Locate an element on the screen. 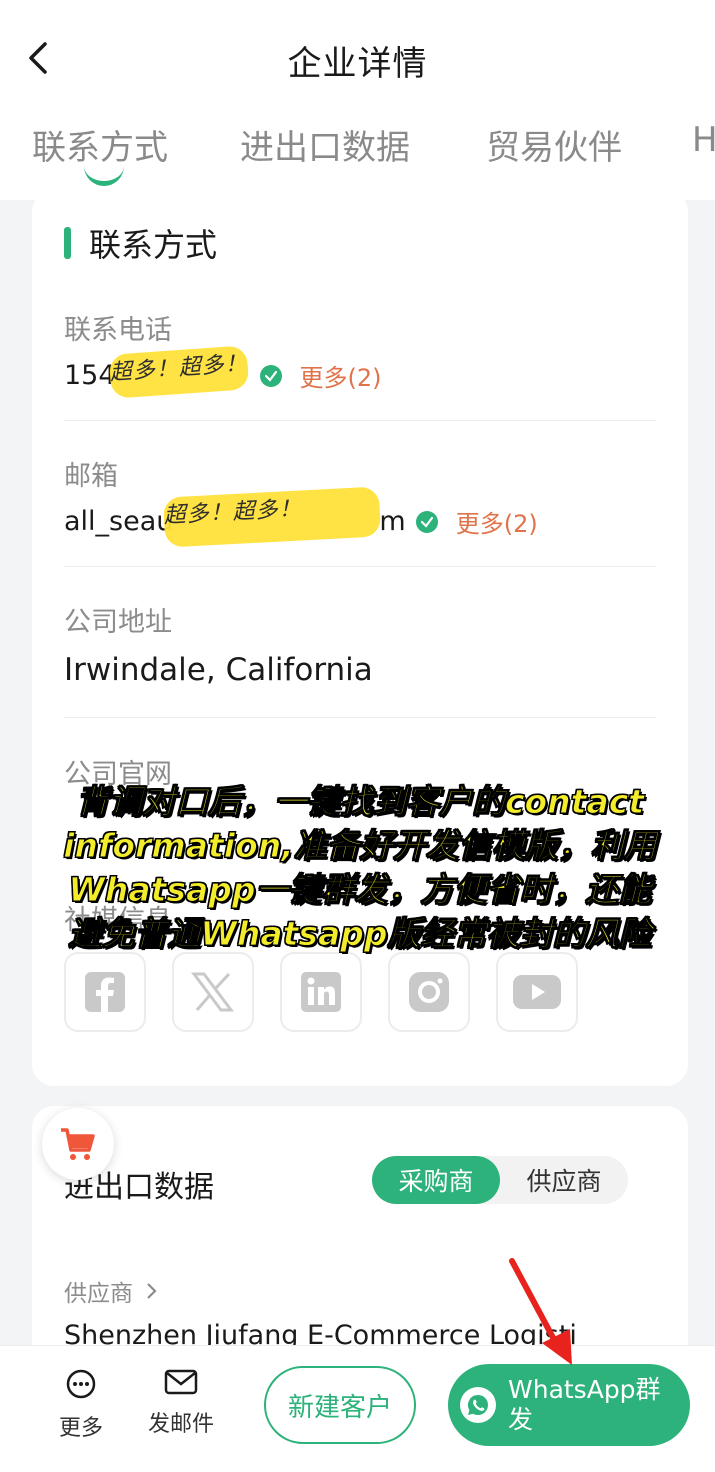 The height and width of the screenshot is (1472, 715). email-more-link: 更多(2) is located at coordinates (497, 521).